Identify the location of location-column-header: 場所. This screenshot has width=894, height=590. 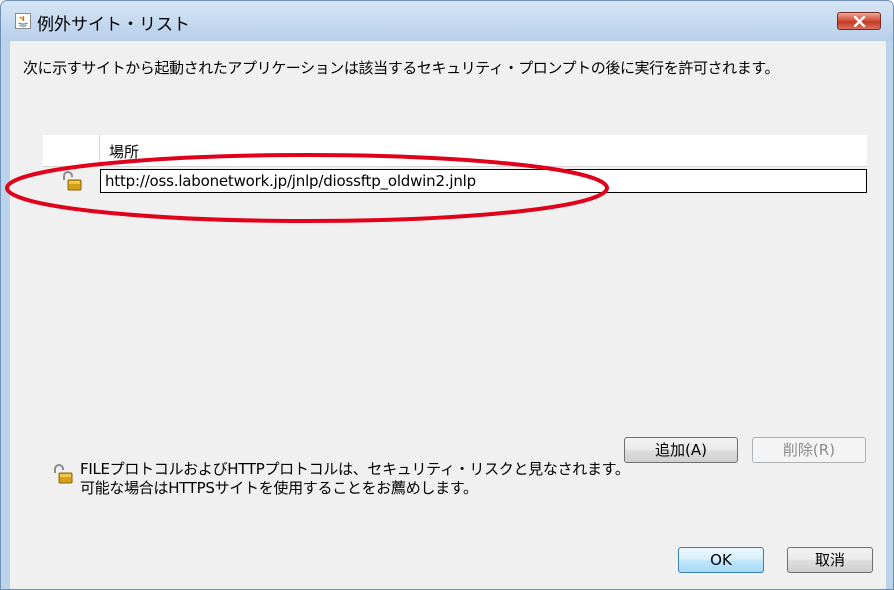
(124, 151).